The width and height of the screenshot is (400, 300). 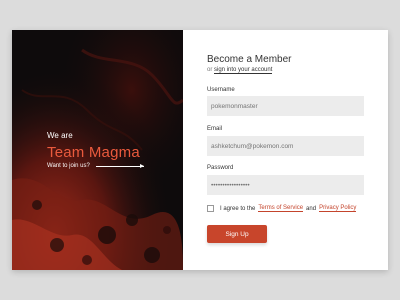 I want to click on username-field, so click(x=285, y=106).